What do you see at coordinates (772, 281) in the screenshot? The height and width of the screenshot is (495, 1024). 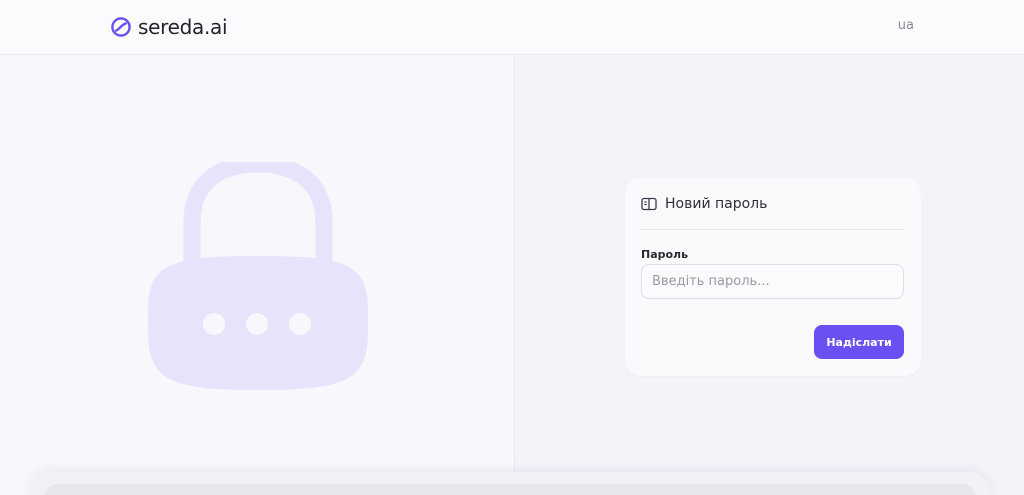 I see `password-input` at bounding box center [772, 281].